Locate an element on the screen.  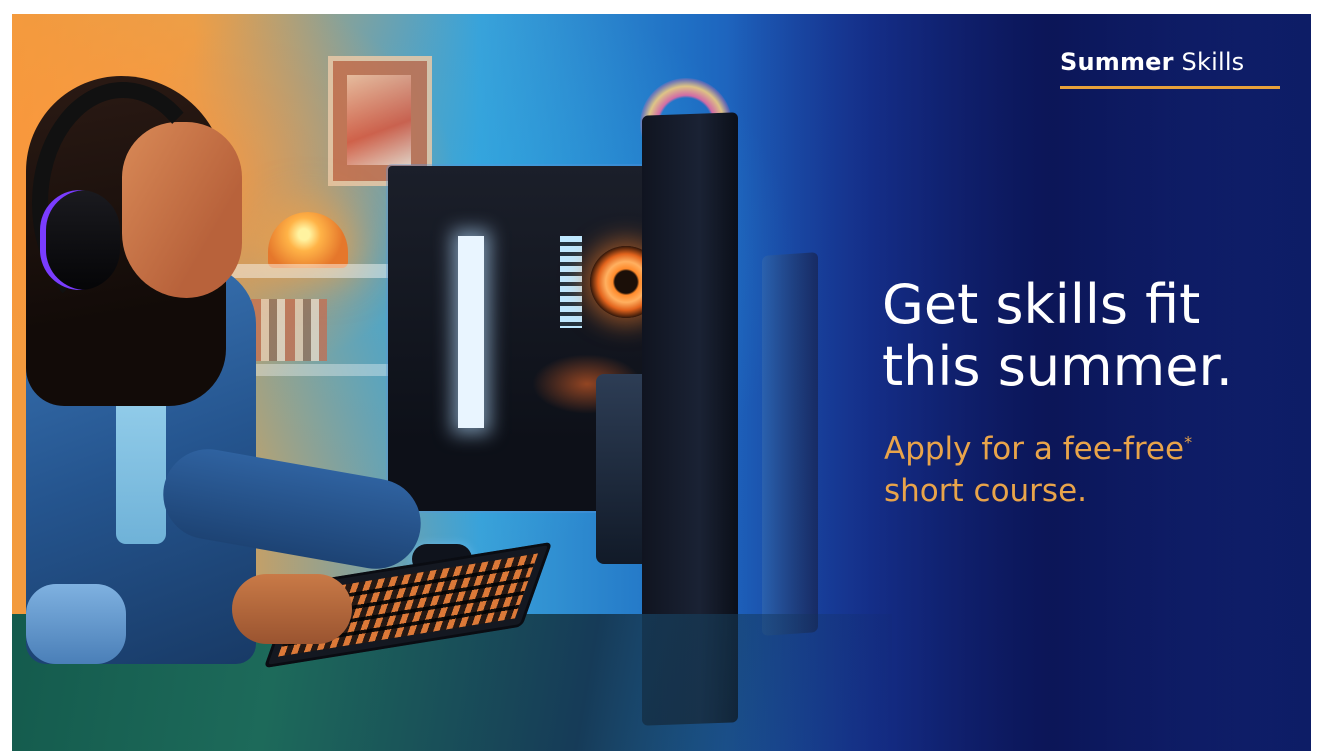
shelf is located at coordinates (302, 271).